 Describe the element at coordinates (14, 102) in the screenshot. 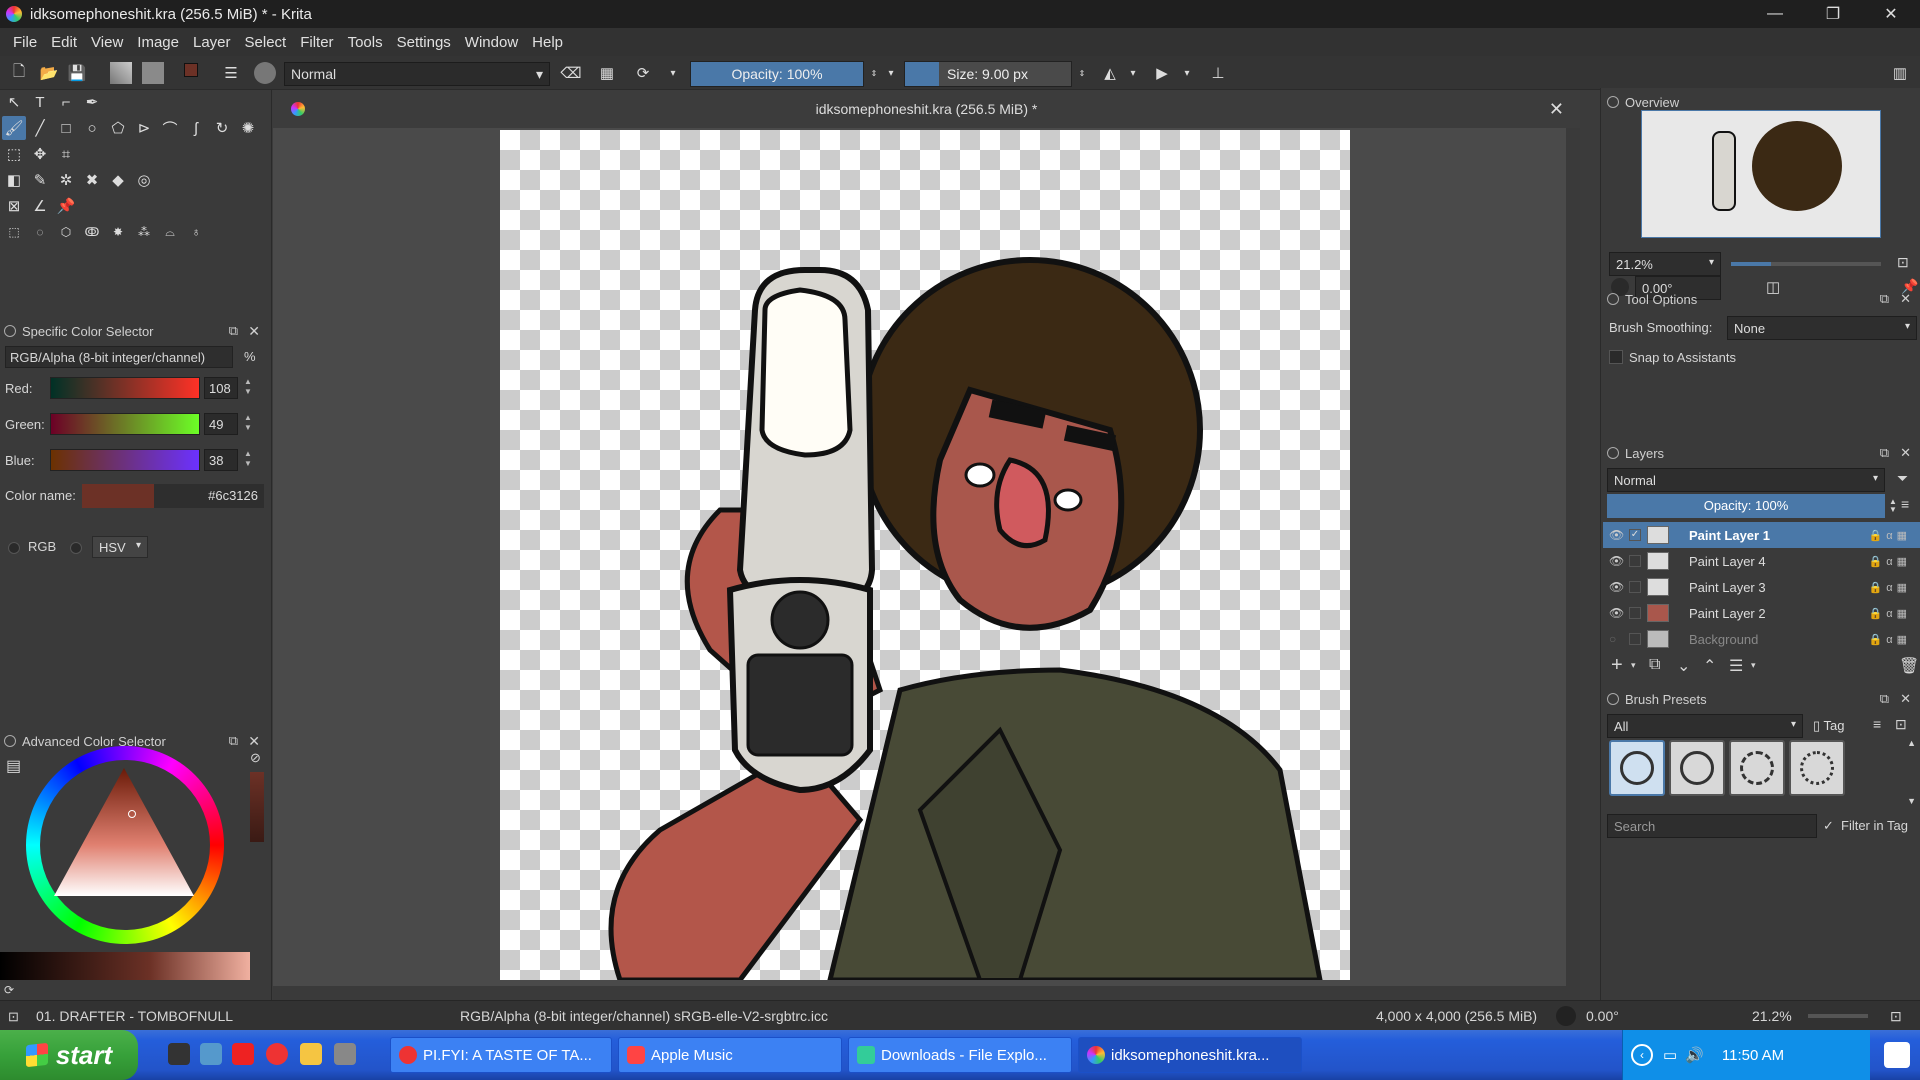

I see `select-shapes-icon: ↖` at that location.